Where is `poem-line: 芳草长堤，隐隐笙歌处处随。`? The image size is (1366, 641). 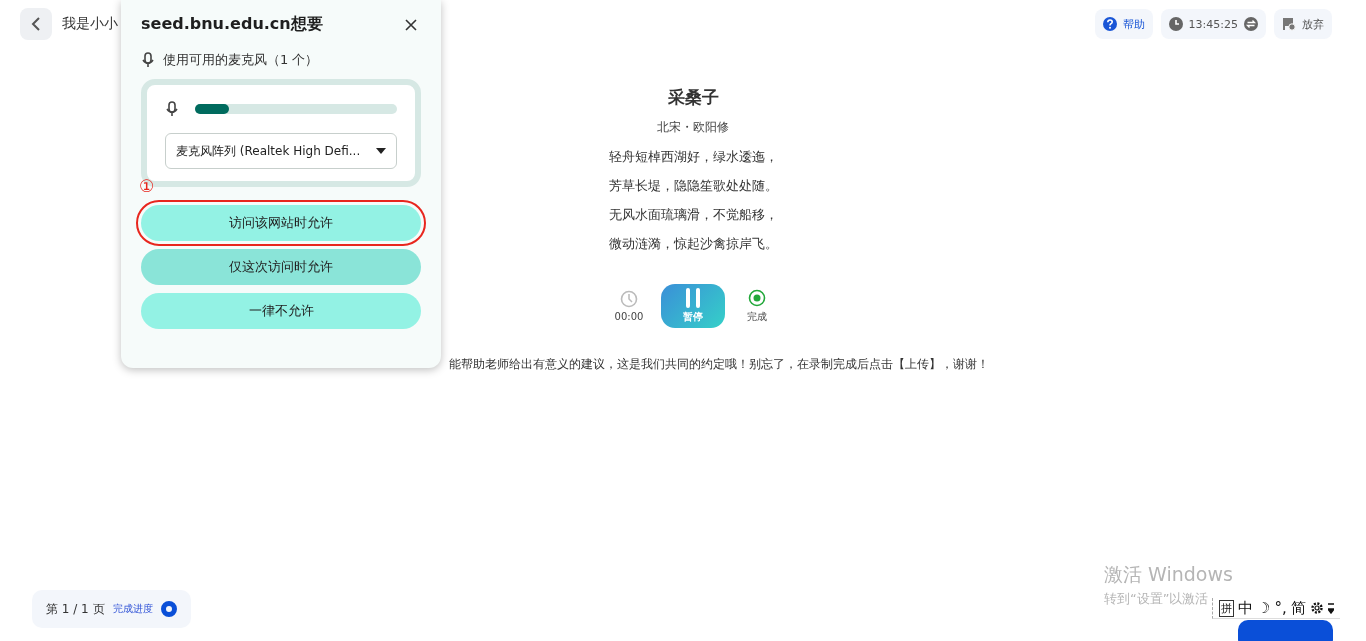 poem-line: 芳草长堤，隐隐笙歌处处随。 is located at coordinates (693, 186).